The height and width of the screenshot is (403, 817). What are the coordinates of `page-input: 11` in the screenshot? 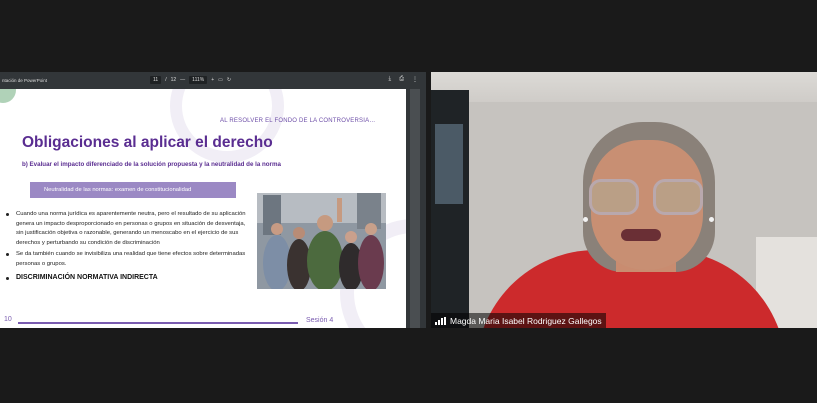 It's located at (156, 80).